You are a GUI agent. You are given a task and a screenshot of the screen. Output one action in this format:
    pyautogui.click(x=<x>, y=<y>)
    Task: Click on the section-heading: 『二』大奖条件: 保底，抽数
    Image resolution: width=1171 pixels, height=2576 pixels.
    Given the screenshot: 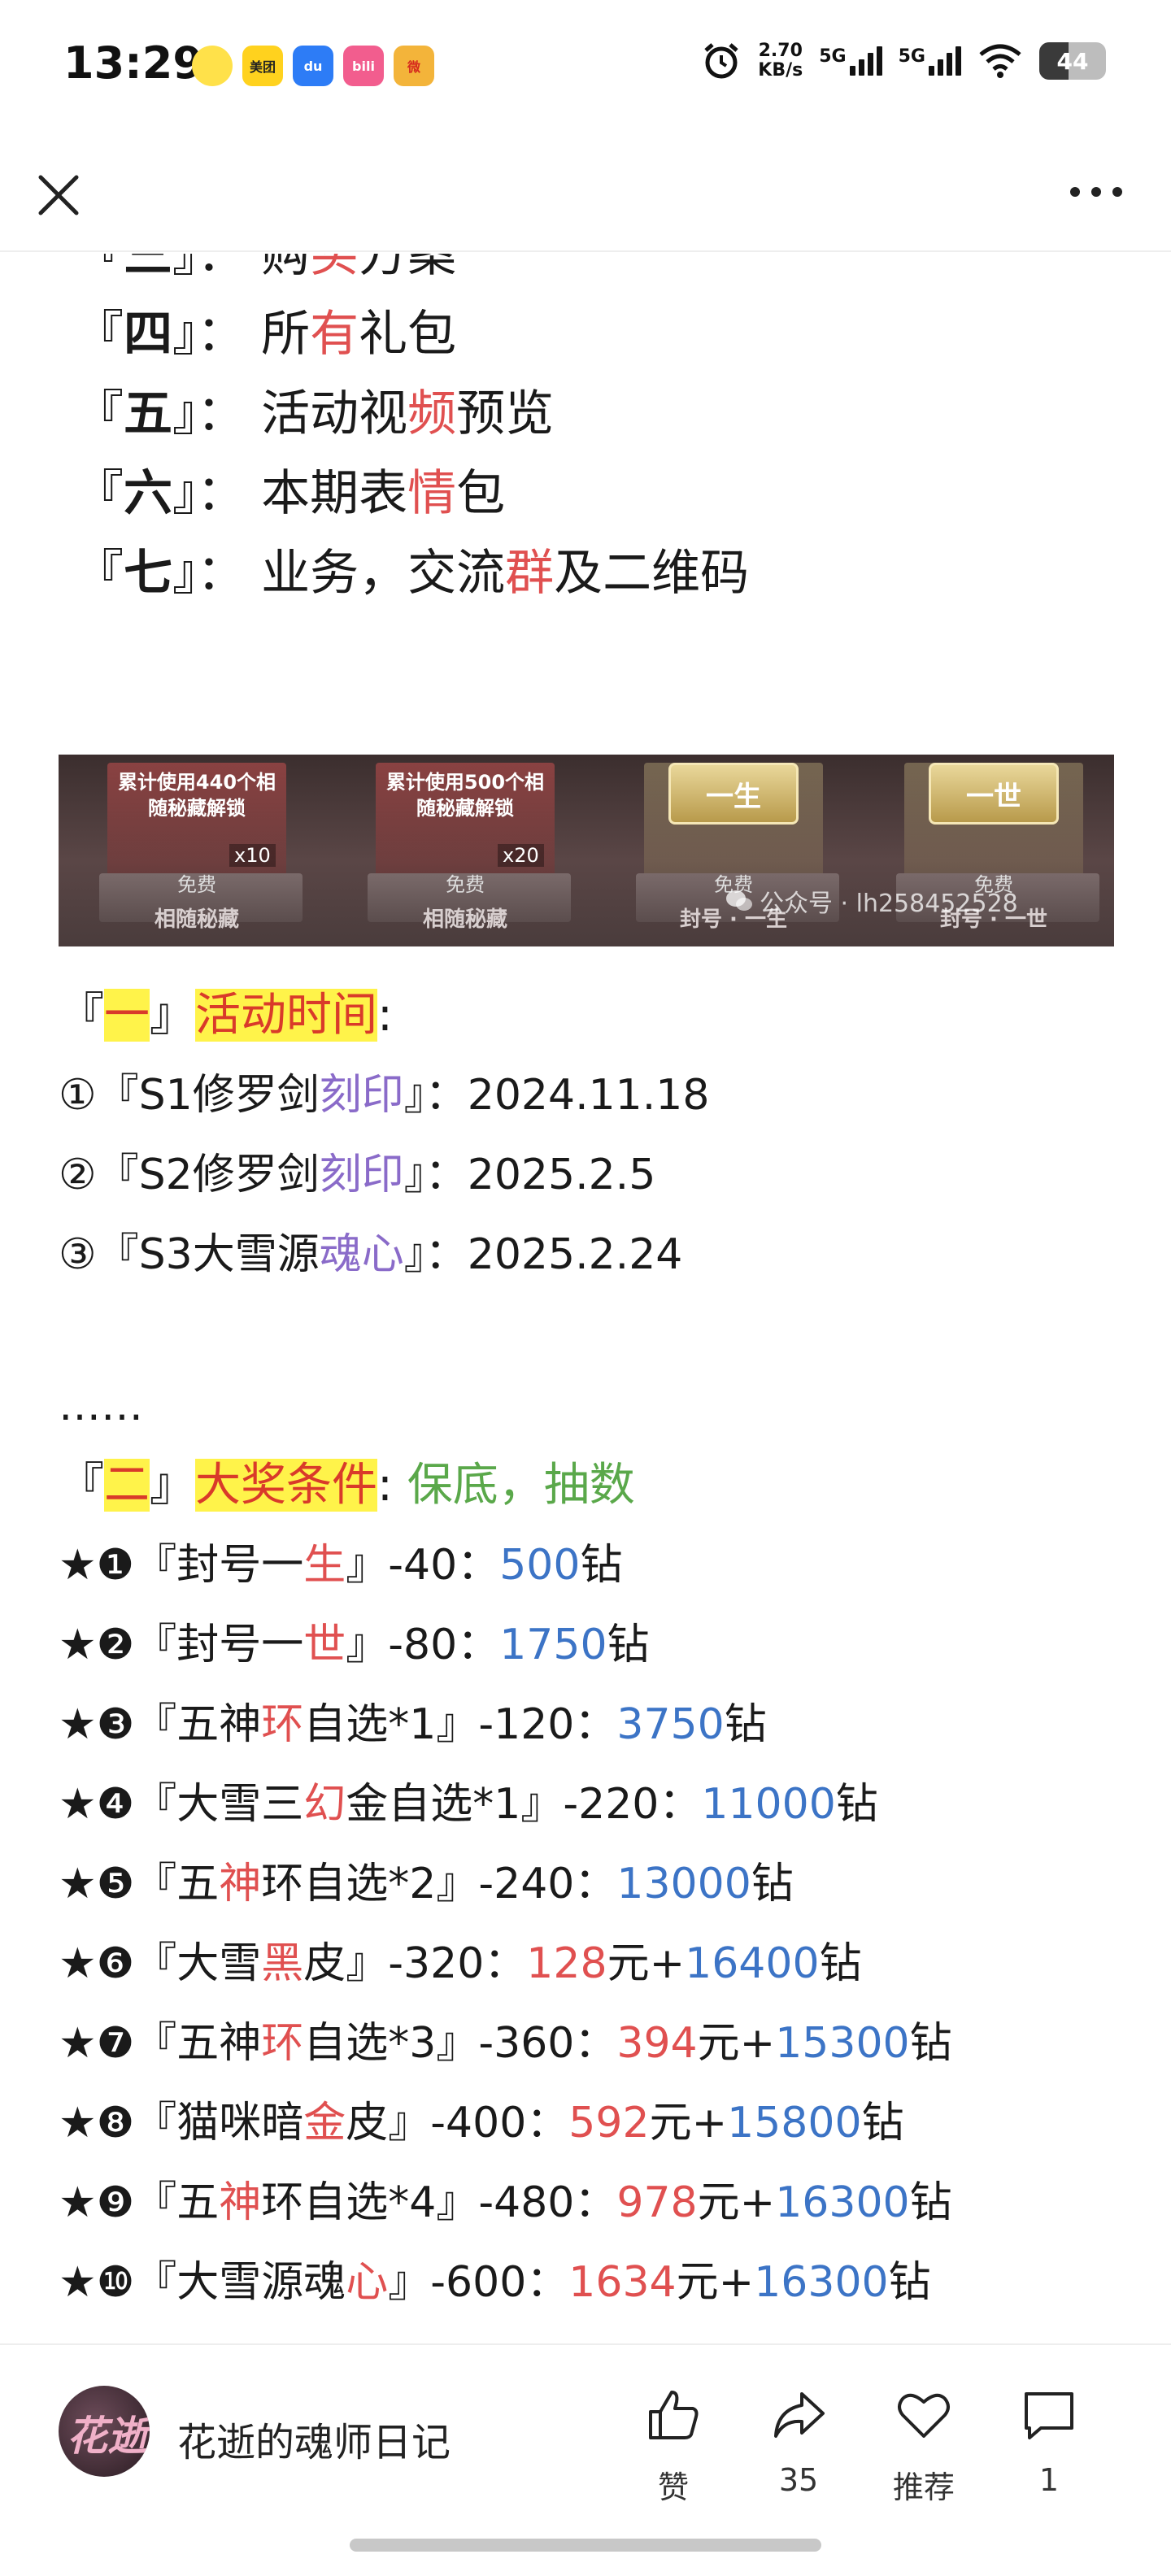 What is the action you would take?
    pyautogui.click(x=347, y=1485)
    